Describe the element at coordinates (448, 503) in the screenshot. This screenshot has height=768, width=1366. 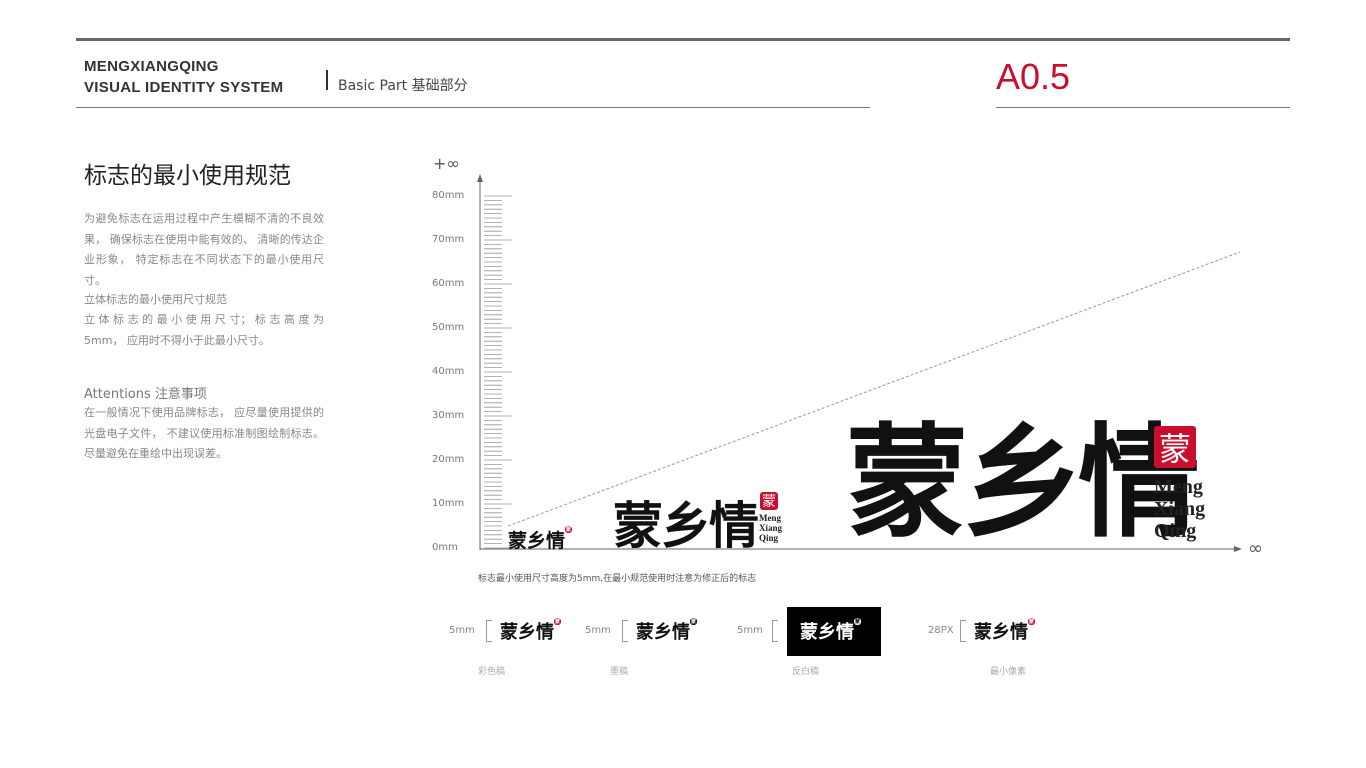
I see `y-tick-label: 10mm` at that location.